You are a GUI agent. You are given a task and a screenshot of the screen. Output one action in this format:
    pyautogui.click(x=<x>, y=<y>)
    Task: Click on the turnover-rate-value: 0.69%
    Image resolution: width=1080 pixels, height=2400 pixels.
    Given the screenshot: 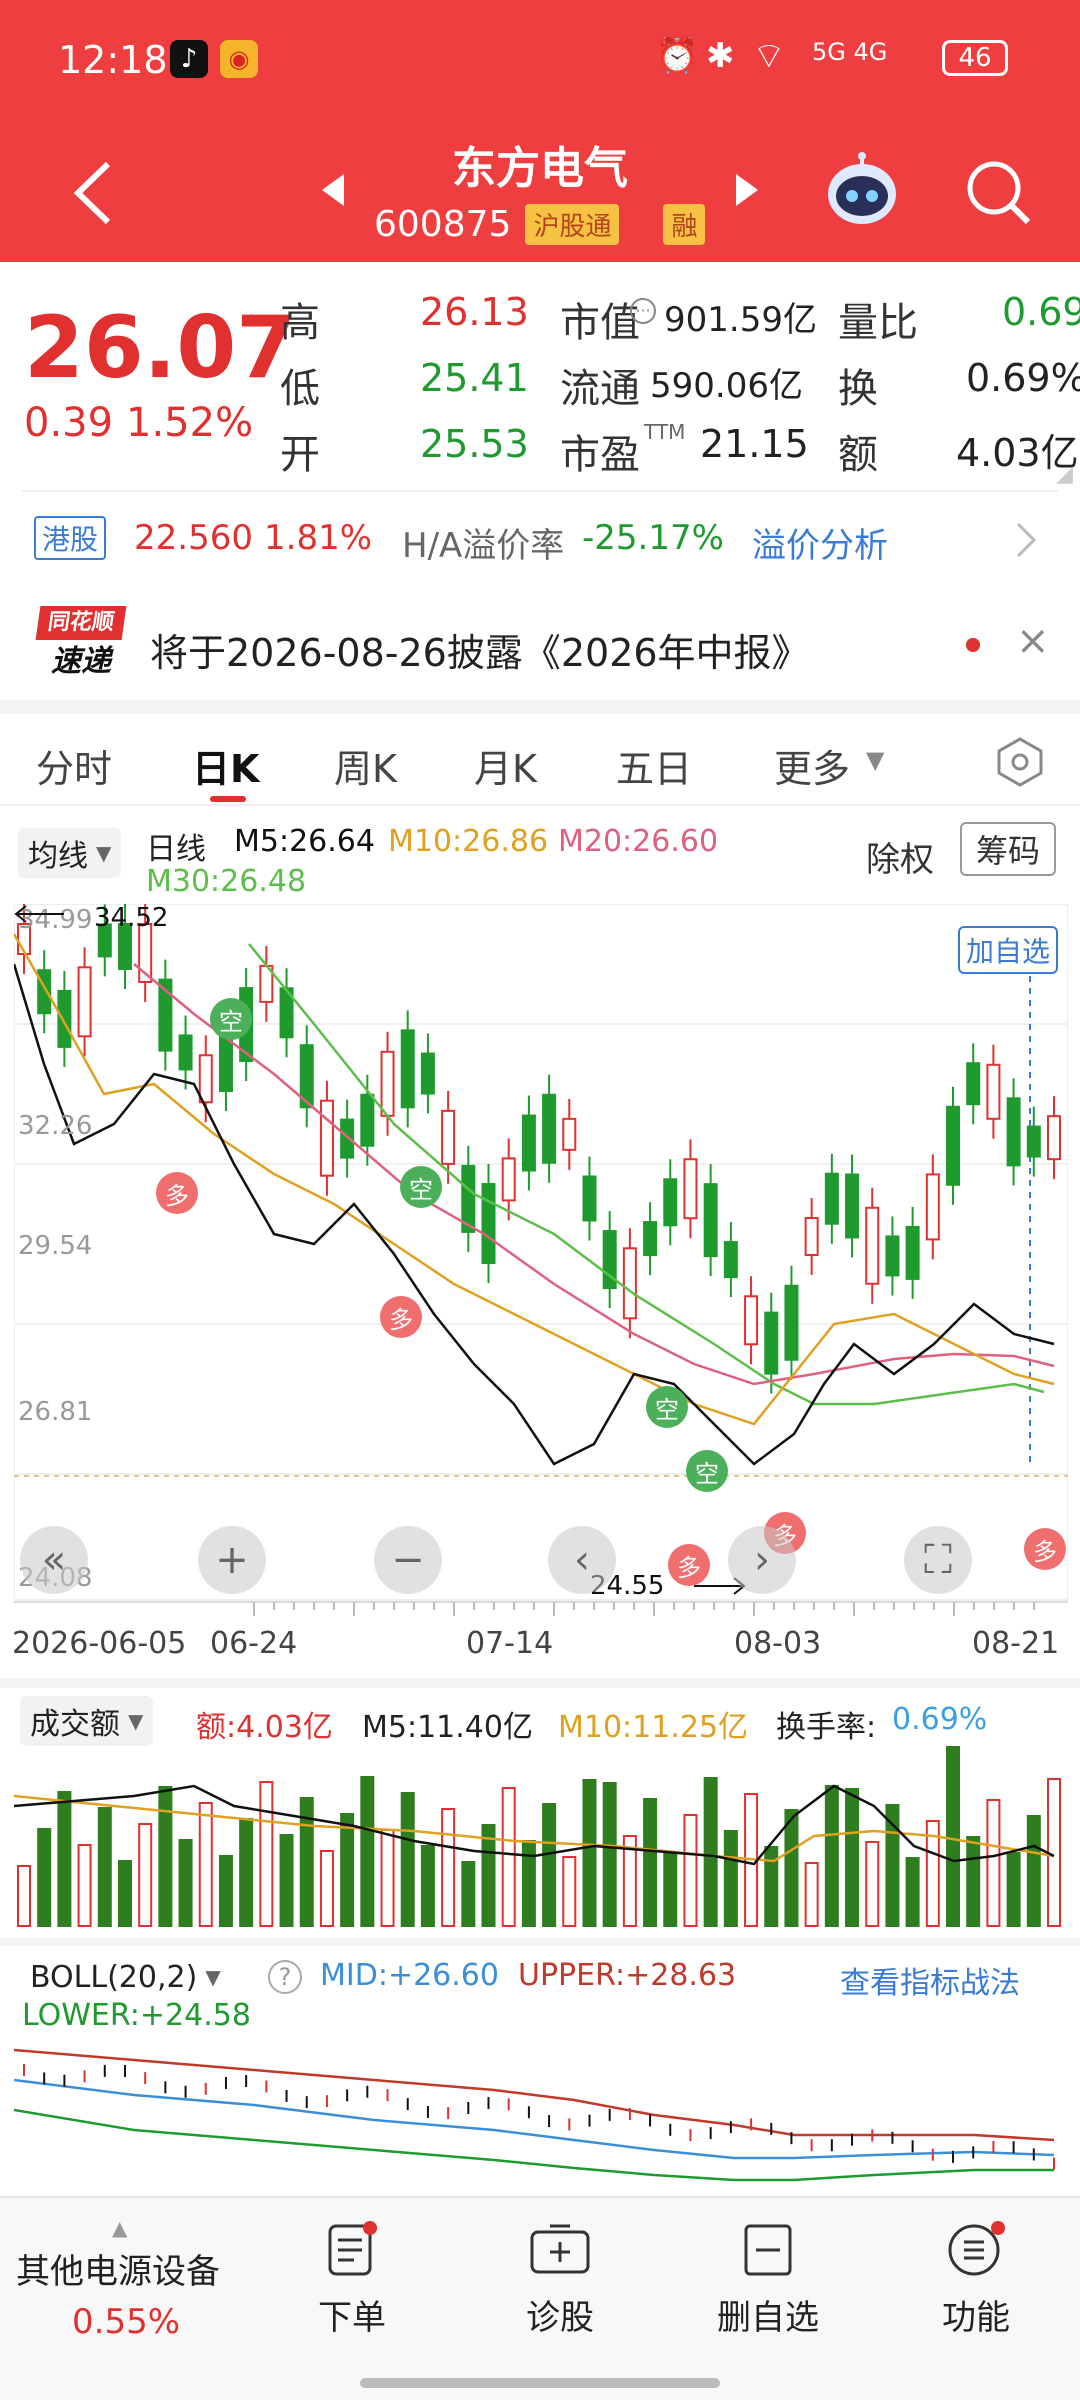 What is the action you would take?
    pyautogui.click(x=940, y=1719)
    